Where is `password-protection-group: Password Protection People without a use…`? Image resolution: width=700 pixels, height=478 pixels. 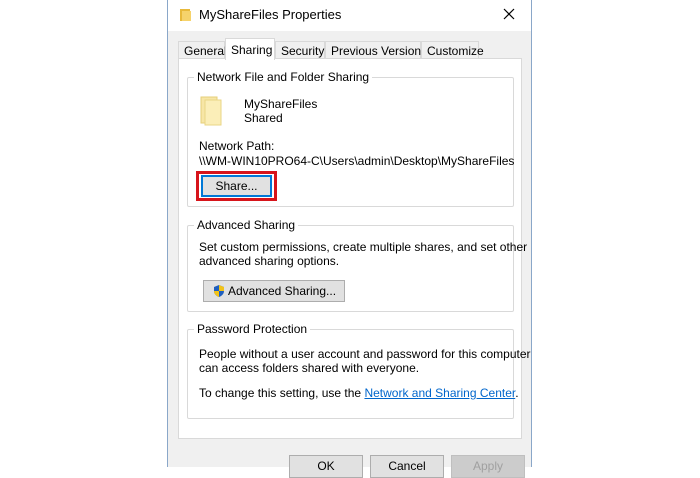
password-protection-group: Password Protection People without a use… is located at coordinates (359, 370).